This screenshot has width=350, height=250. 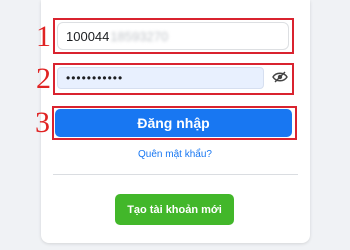 I want to click on step-3-label: 3, so click(x=42, y=122).